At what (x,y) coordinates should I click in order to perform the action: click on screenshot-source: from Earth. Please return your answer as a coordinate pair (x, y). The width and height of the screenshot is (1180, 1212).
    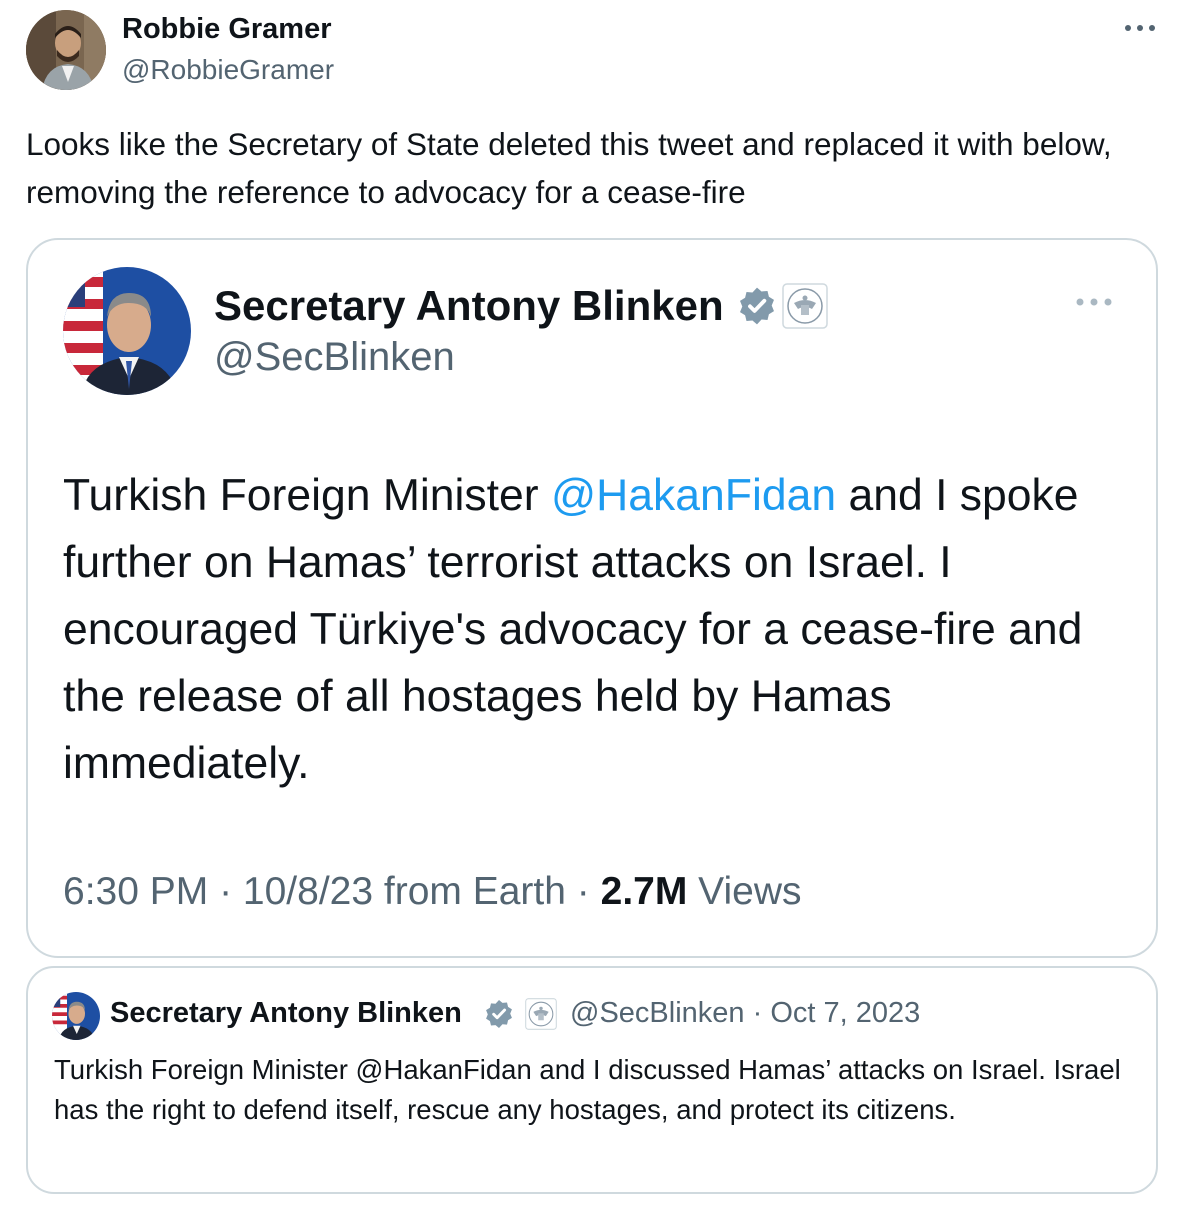
    Looking at the image, I should click on (474, 891).